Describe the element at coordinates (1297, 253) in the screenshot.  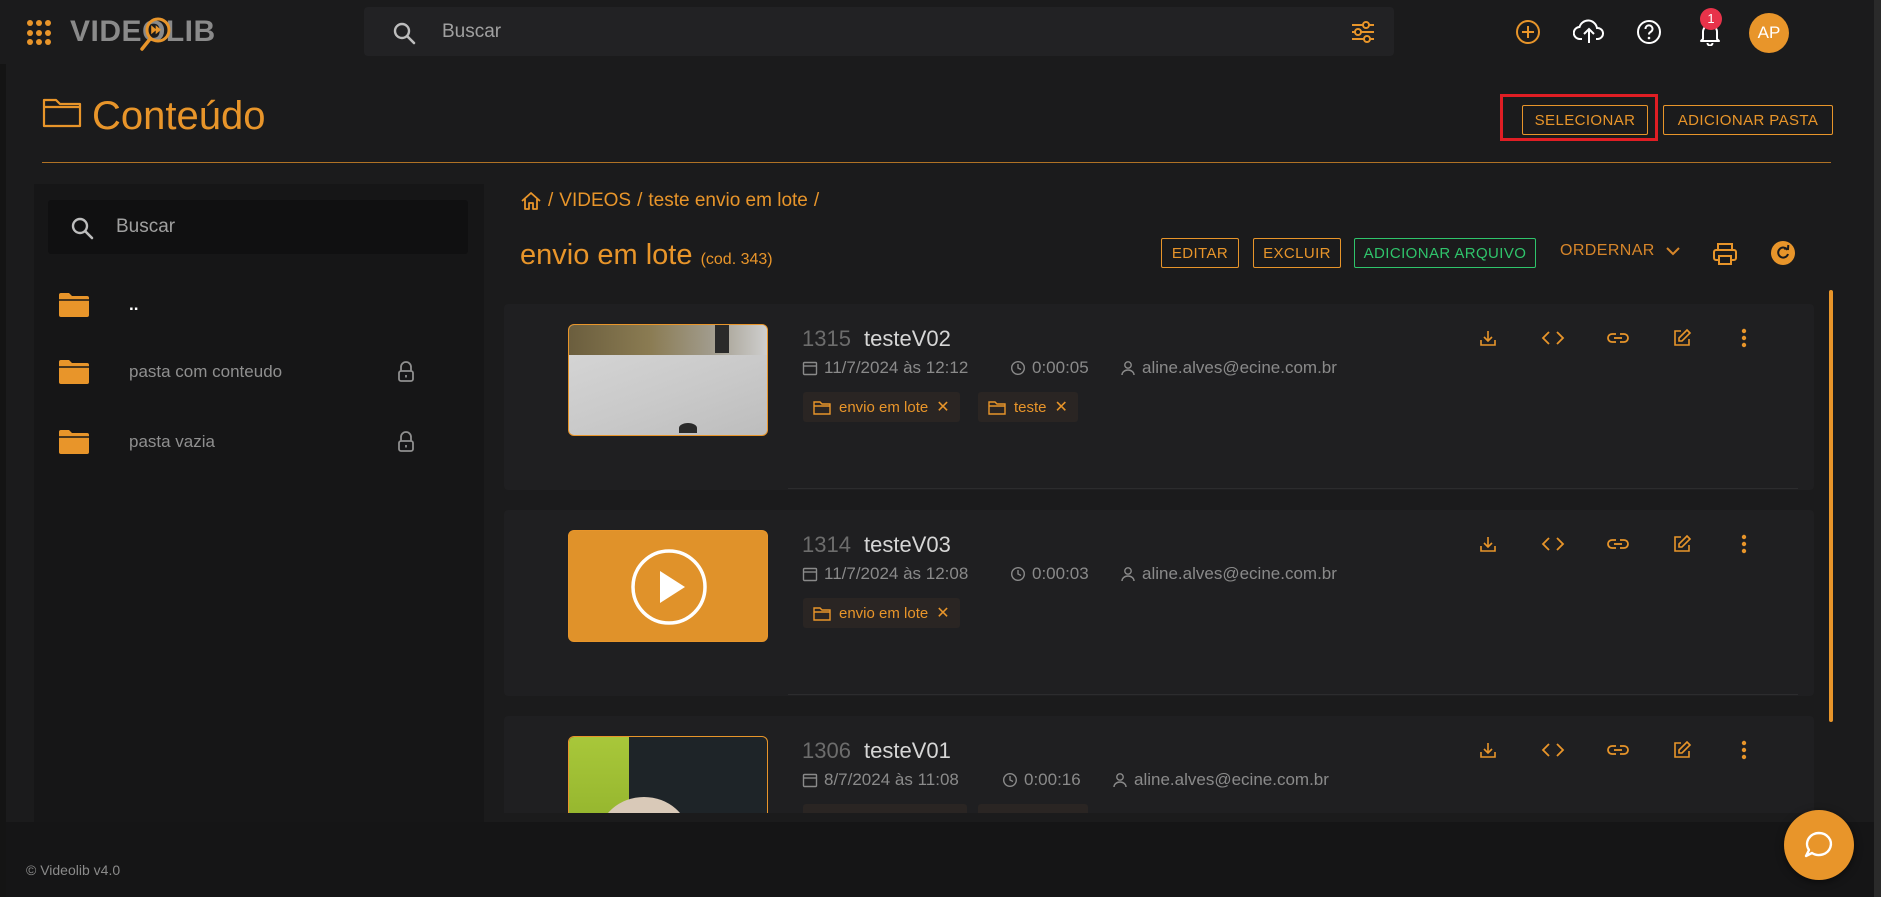
I see `delete-button: EXCLUIR` at that location.